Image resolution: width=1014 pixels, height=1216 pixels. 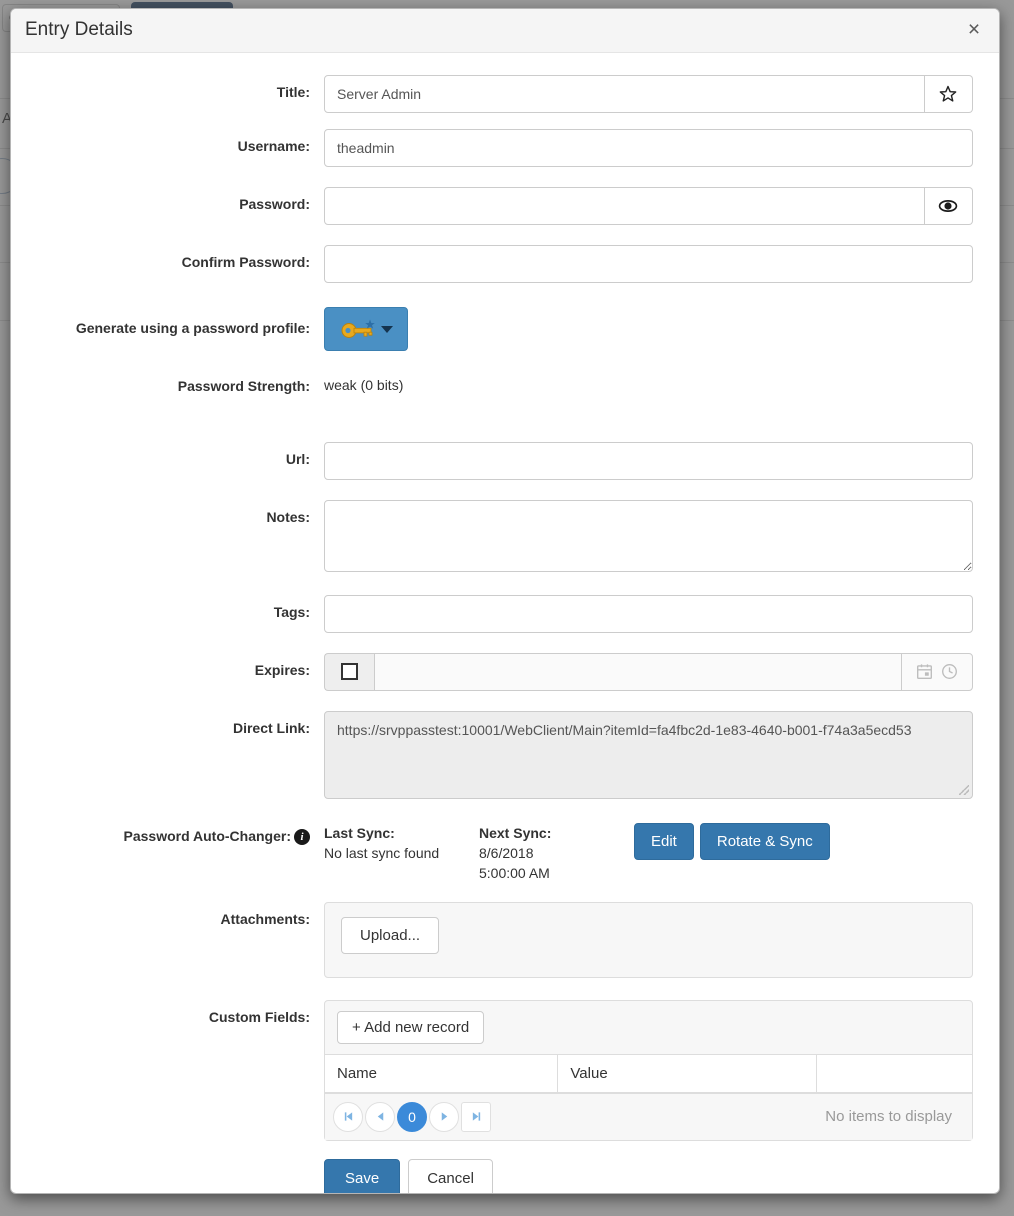 What do you see at coordinates (362, 1175) in the screenshot?
I see `save-button: Save` at bounding box center [362, 1175].